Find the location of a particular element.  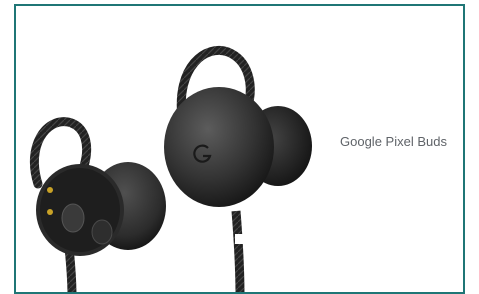

cord-white-highlight is located at coordinates (239, 239).